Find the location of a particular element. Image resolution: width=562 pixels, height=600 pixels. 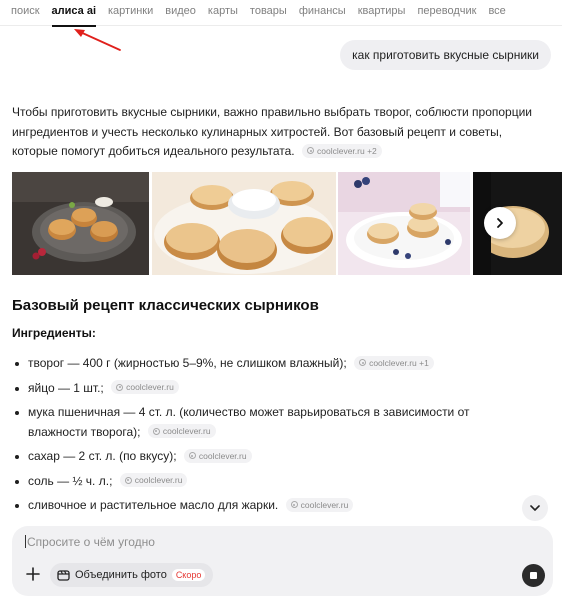

tab-goods: товары is located at coordinates (268, 13).